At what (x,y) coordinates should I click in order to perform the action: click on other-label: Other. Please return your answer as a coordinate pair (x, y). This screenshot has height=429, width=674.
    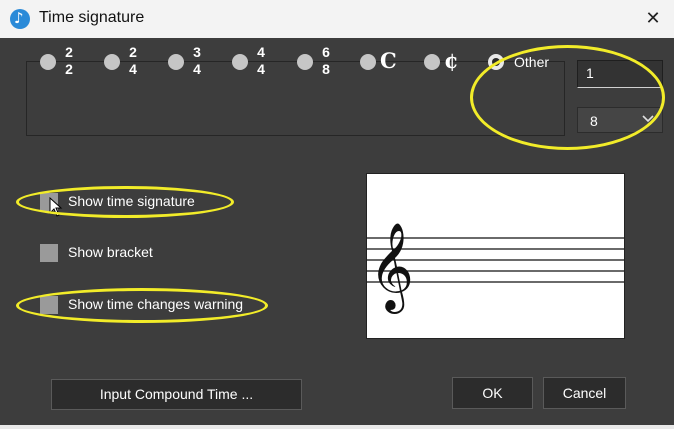
    Looking at the image, I should click on (532, 62).